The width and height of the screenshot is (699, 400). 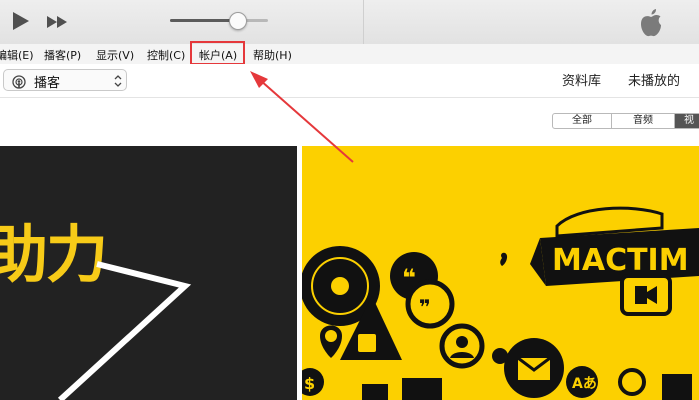 What do you see at coordinates (17, 55) in the screenshot?
I see `menu-edit: 编辑(E)` at bounding box center [17, 55].